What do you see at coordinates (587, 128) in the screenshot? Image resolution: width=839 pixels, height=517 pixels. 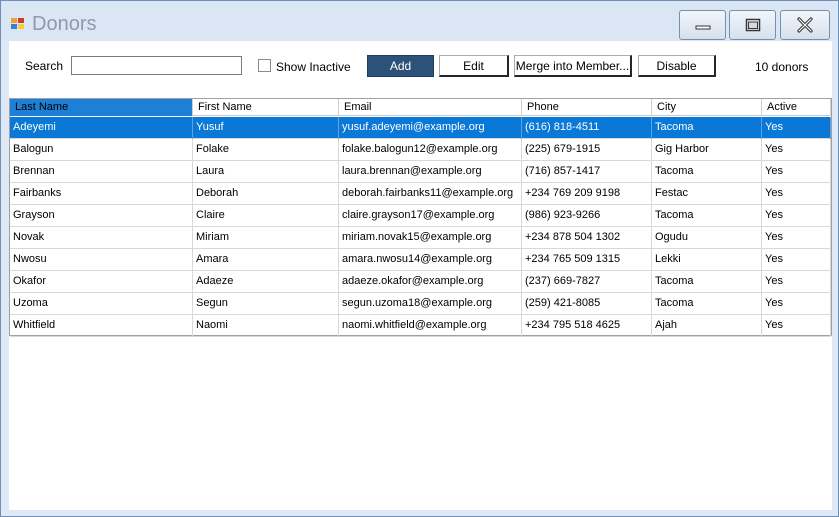 I see `cell-phone: (616) 818-4511` at bounding box center [587, 128].